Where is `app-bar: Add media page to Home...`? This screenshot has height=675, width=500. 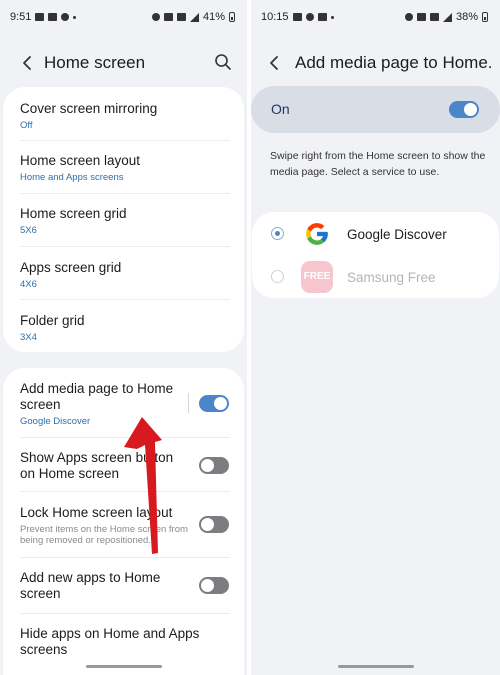
app-bar: Add media page to Home... is located at coordinates (375, 63).